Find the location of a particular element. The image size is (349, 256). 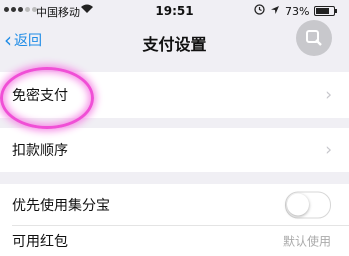

search-icon is located at coordinates (314, 38).